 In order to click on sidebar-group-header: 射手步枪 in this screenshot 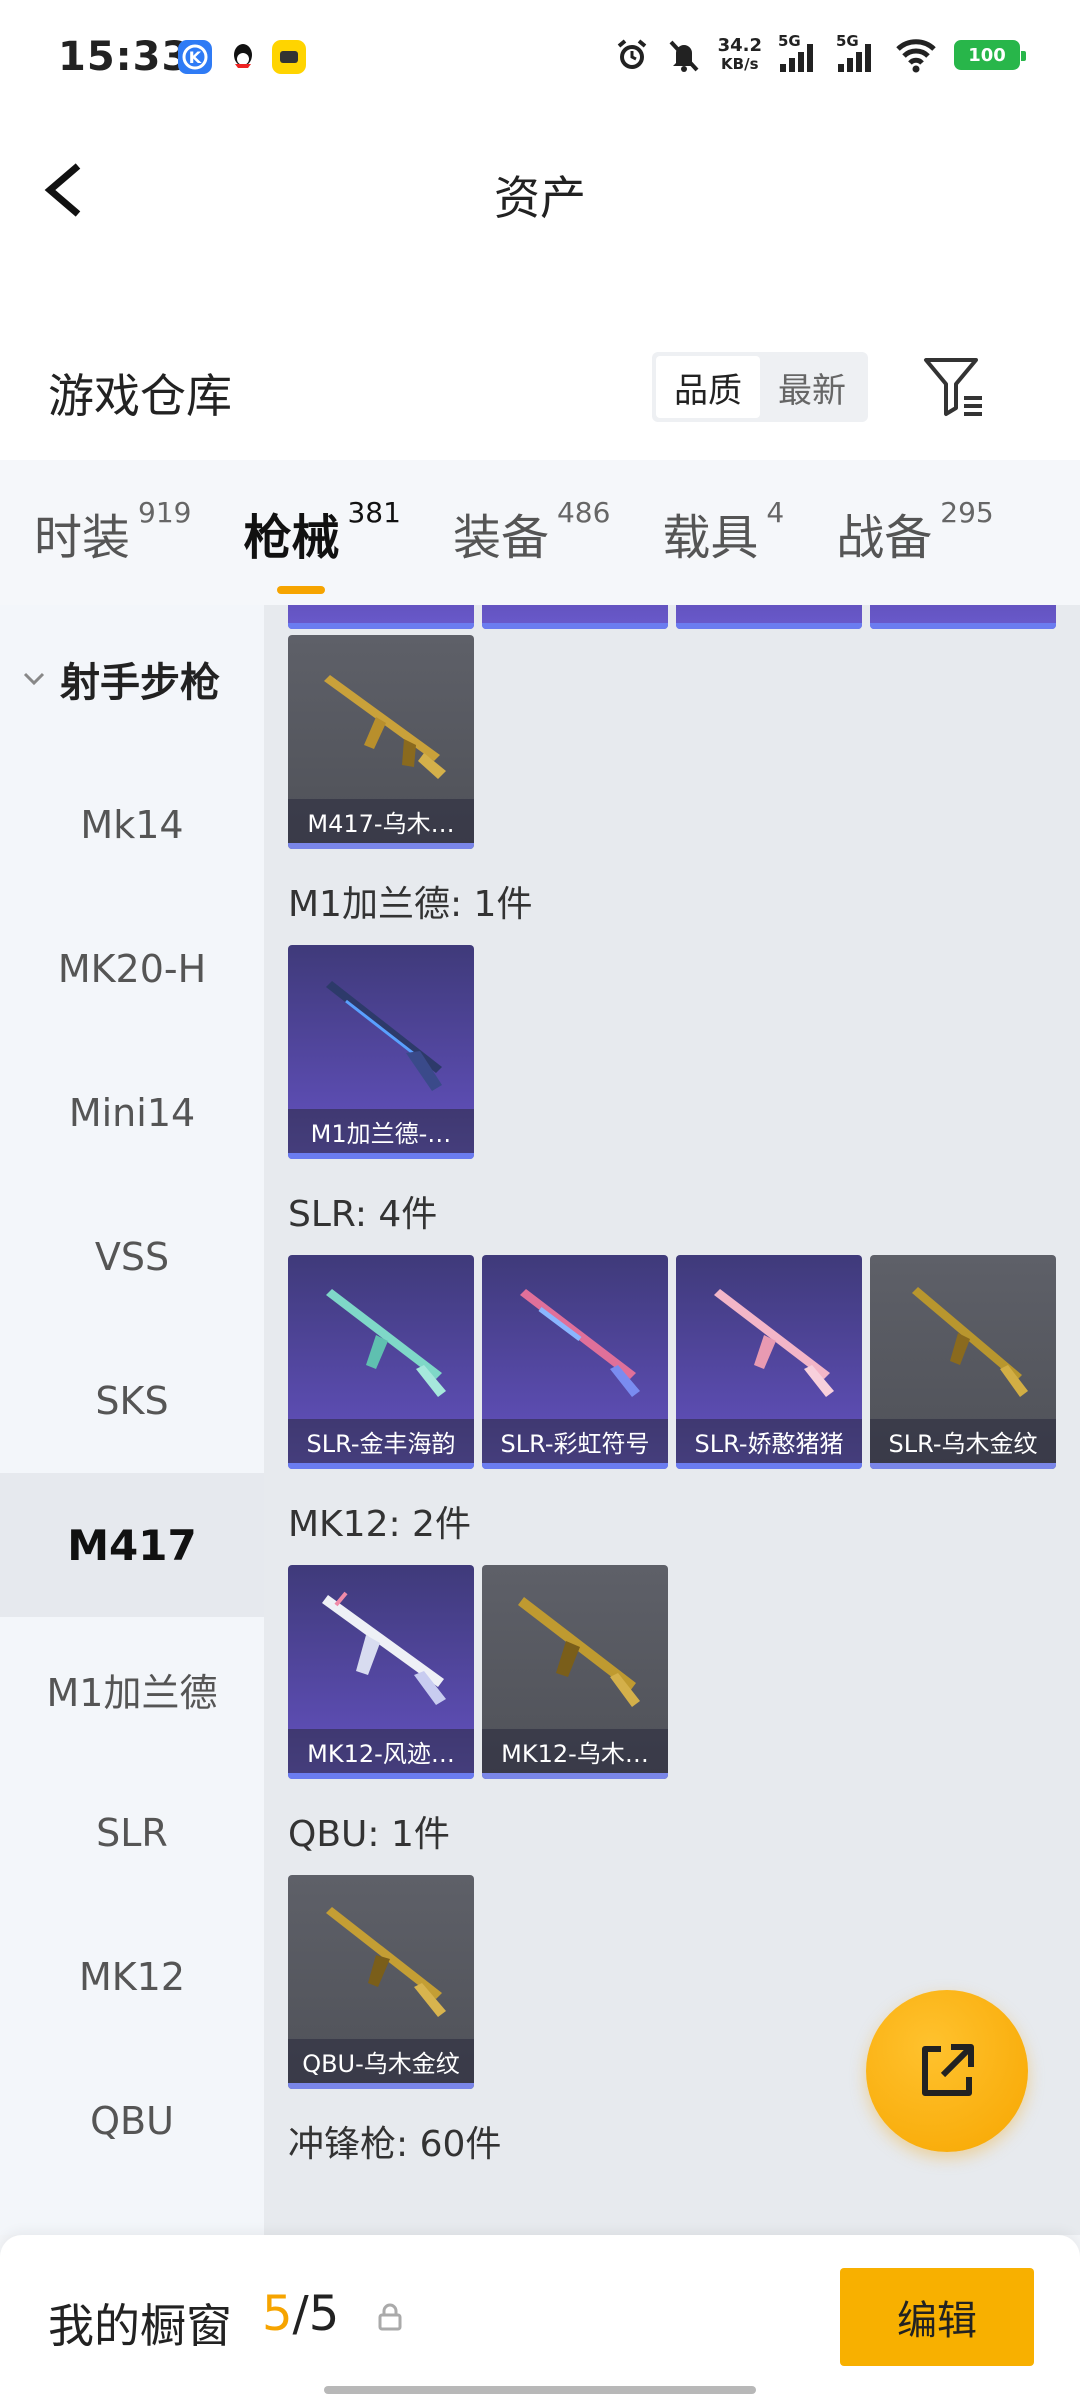, I will do `click(132, 679)`.